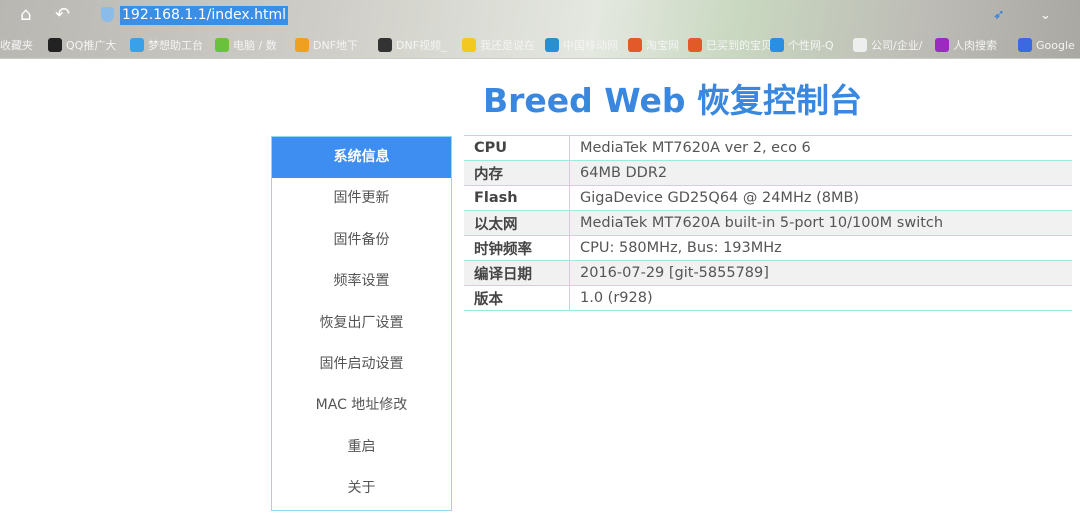  Describe the element at coordinates (820, 248) in the screenshot. I see `info-value: CPU: 580MHz, Bus: 193MHz` at that location.